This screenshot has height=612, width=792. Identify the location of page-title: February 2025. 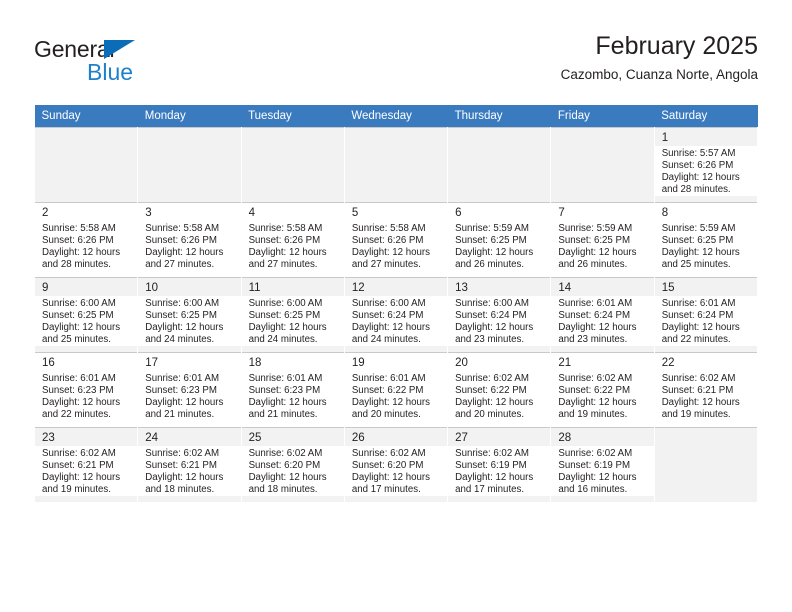
(676, 46).